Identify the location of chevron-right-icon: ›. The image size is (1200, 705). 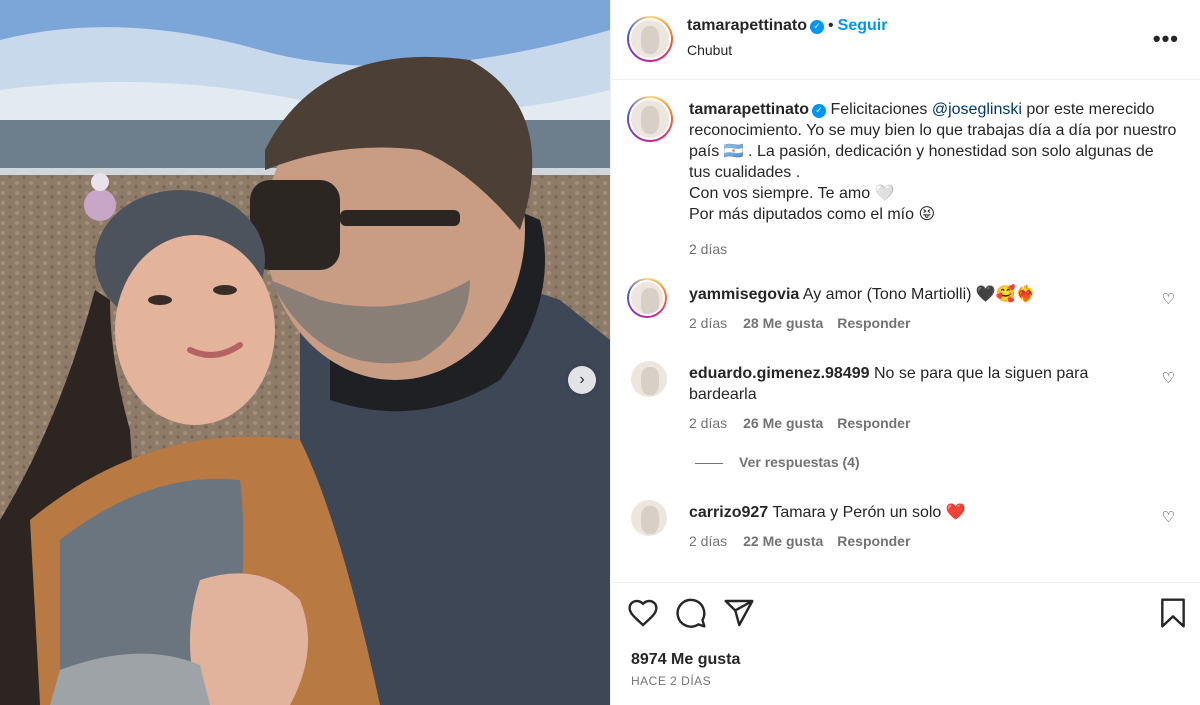
(582, 380).